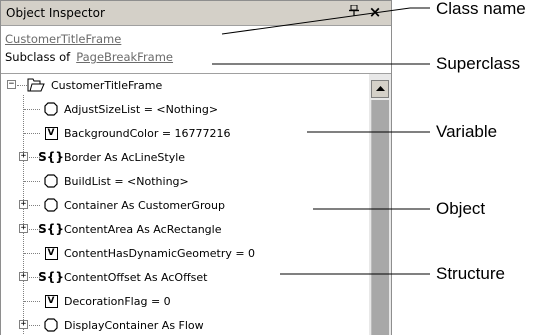 Image resolution: width=556 pixels, height=335 pixels. I want to click on callout-line-class-name, so click(316, 21).